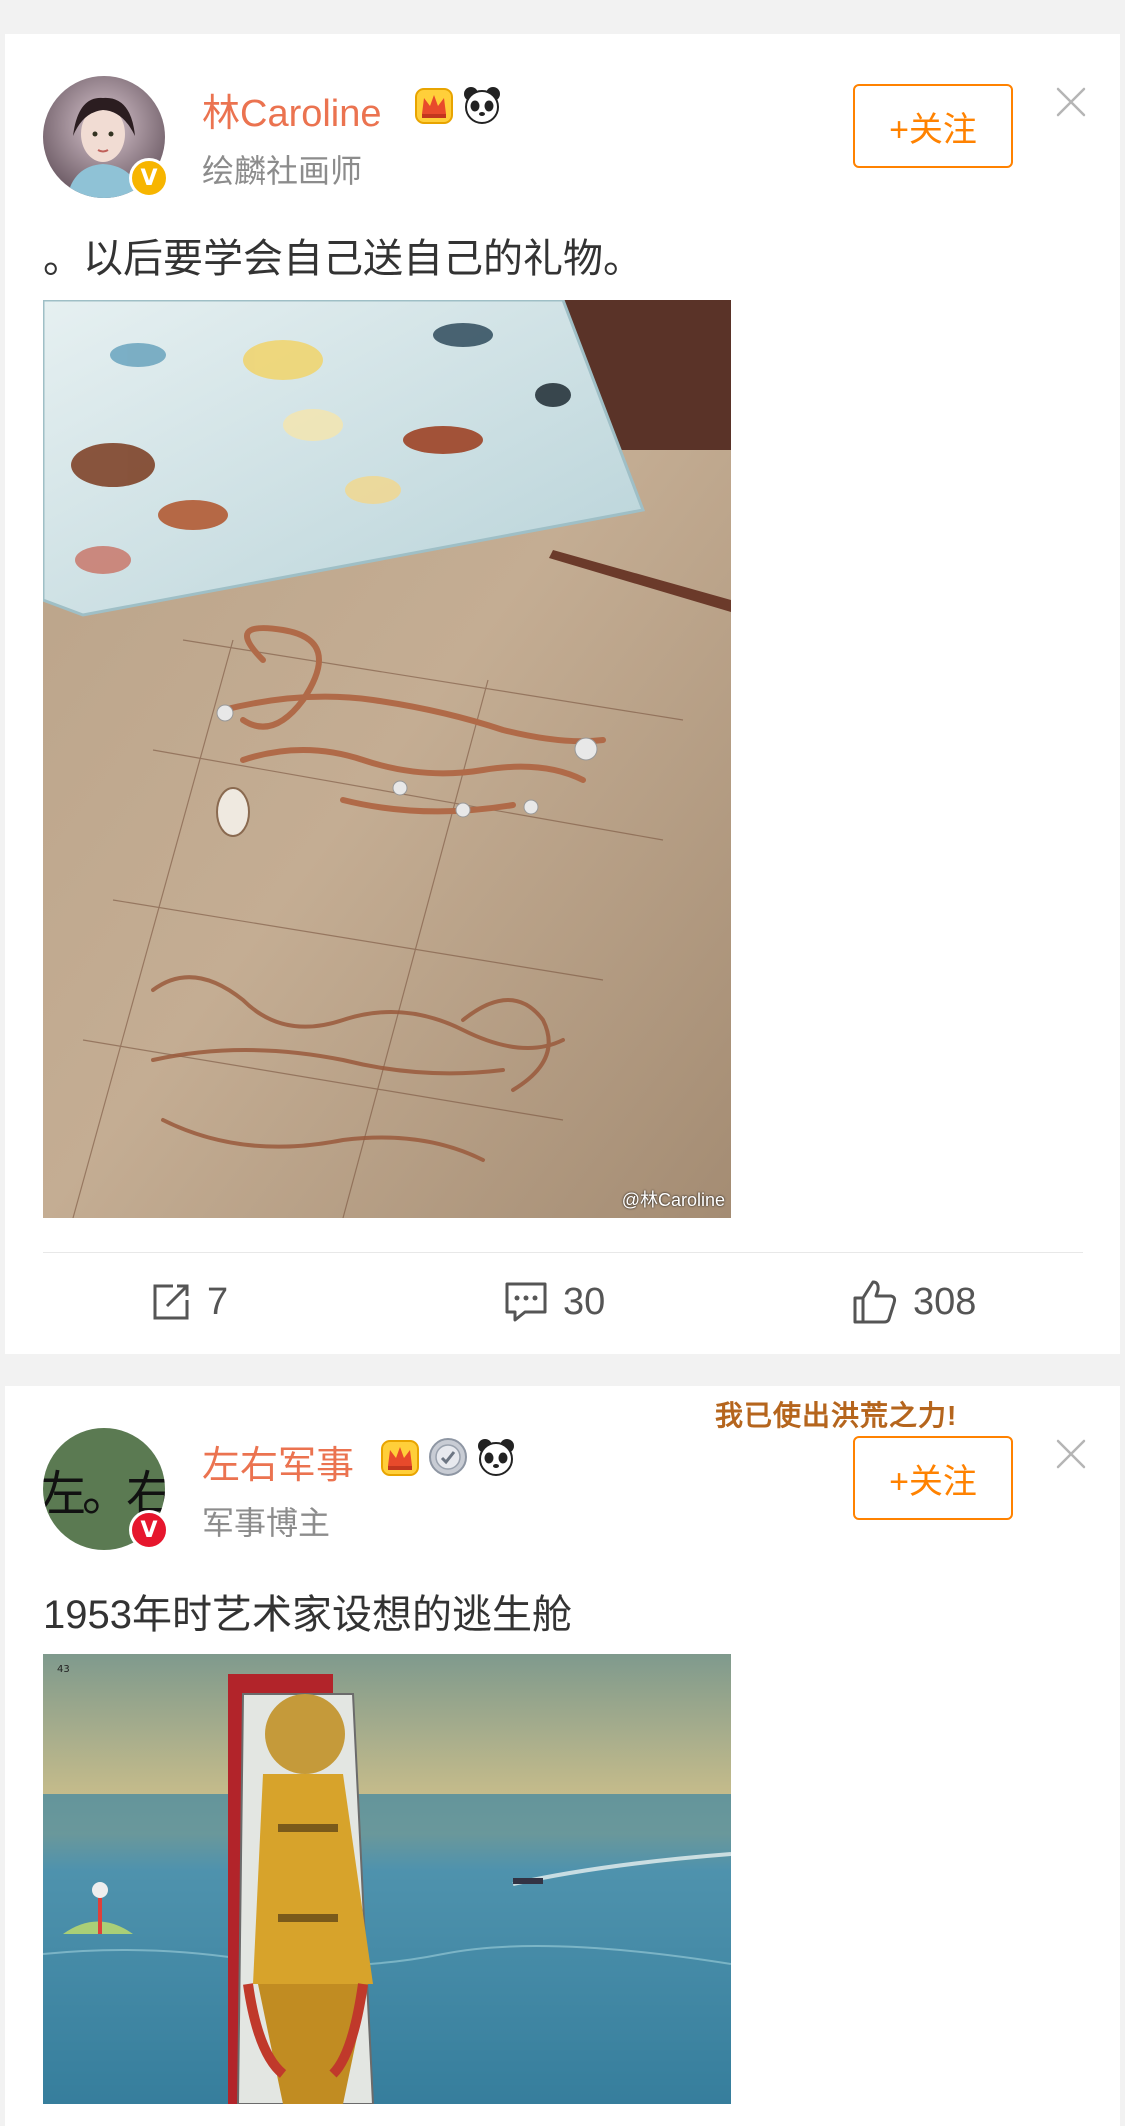 This screenshot has height=2126, width=1125. Describe the element at coordinates (563, 1252) in the screenshot. I see `divider` at that location.